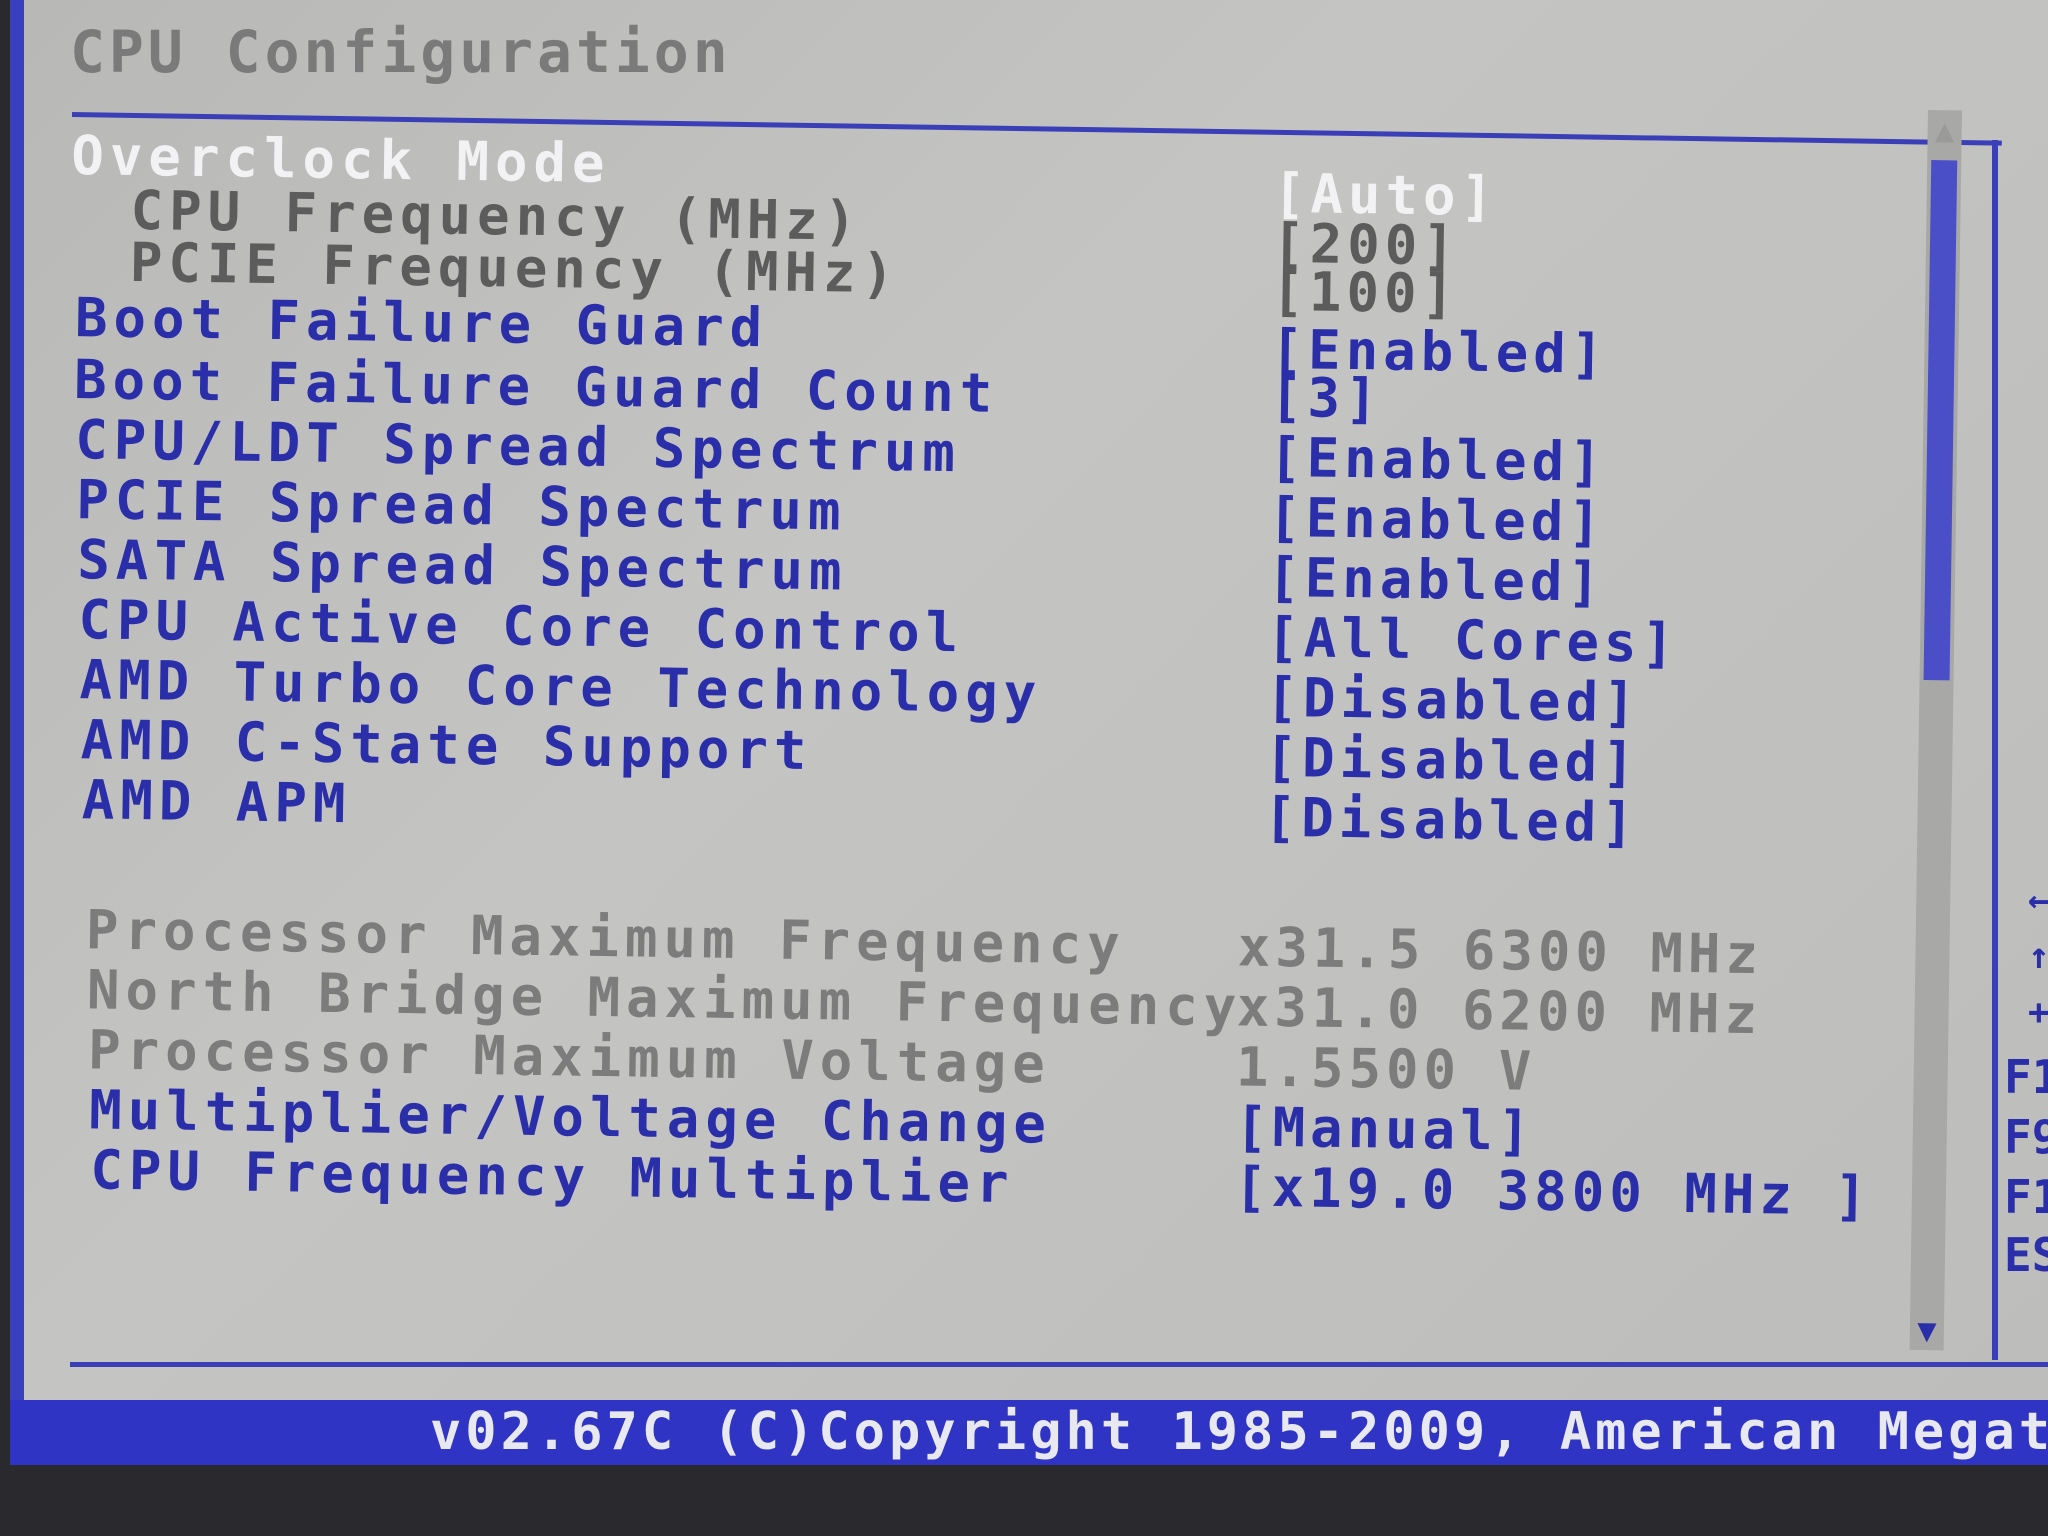 Image resolution: width=2048 pixels, height=1536 pixels. I want to click on info-value: x31.5 6300 MHz, so click(1500, 951).